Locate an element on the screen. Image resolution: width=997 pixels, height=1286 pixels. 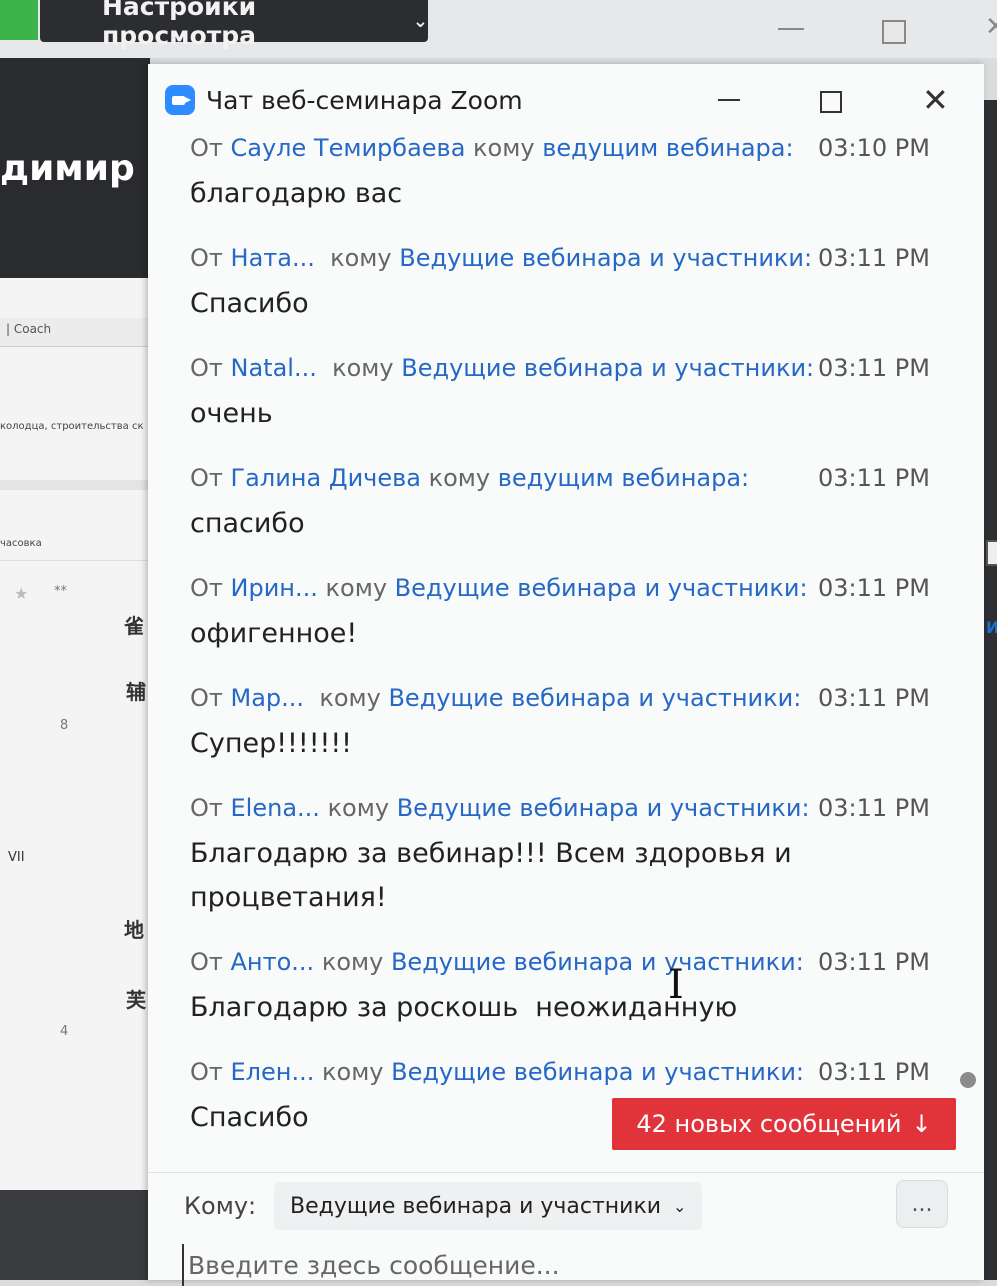
recipient-select: Ведущие вебинара и участники ⌄ is located at coordinates (488, 1206).